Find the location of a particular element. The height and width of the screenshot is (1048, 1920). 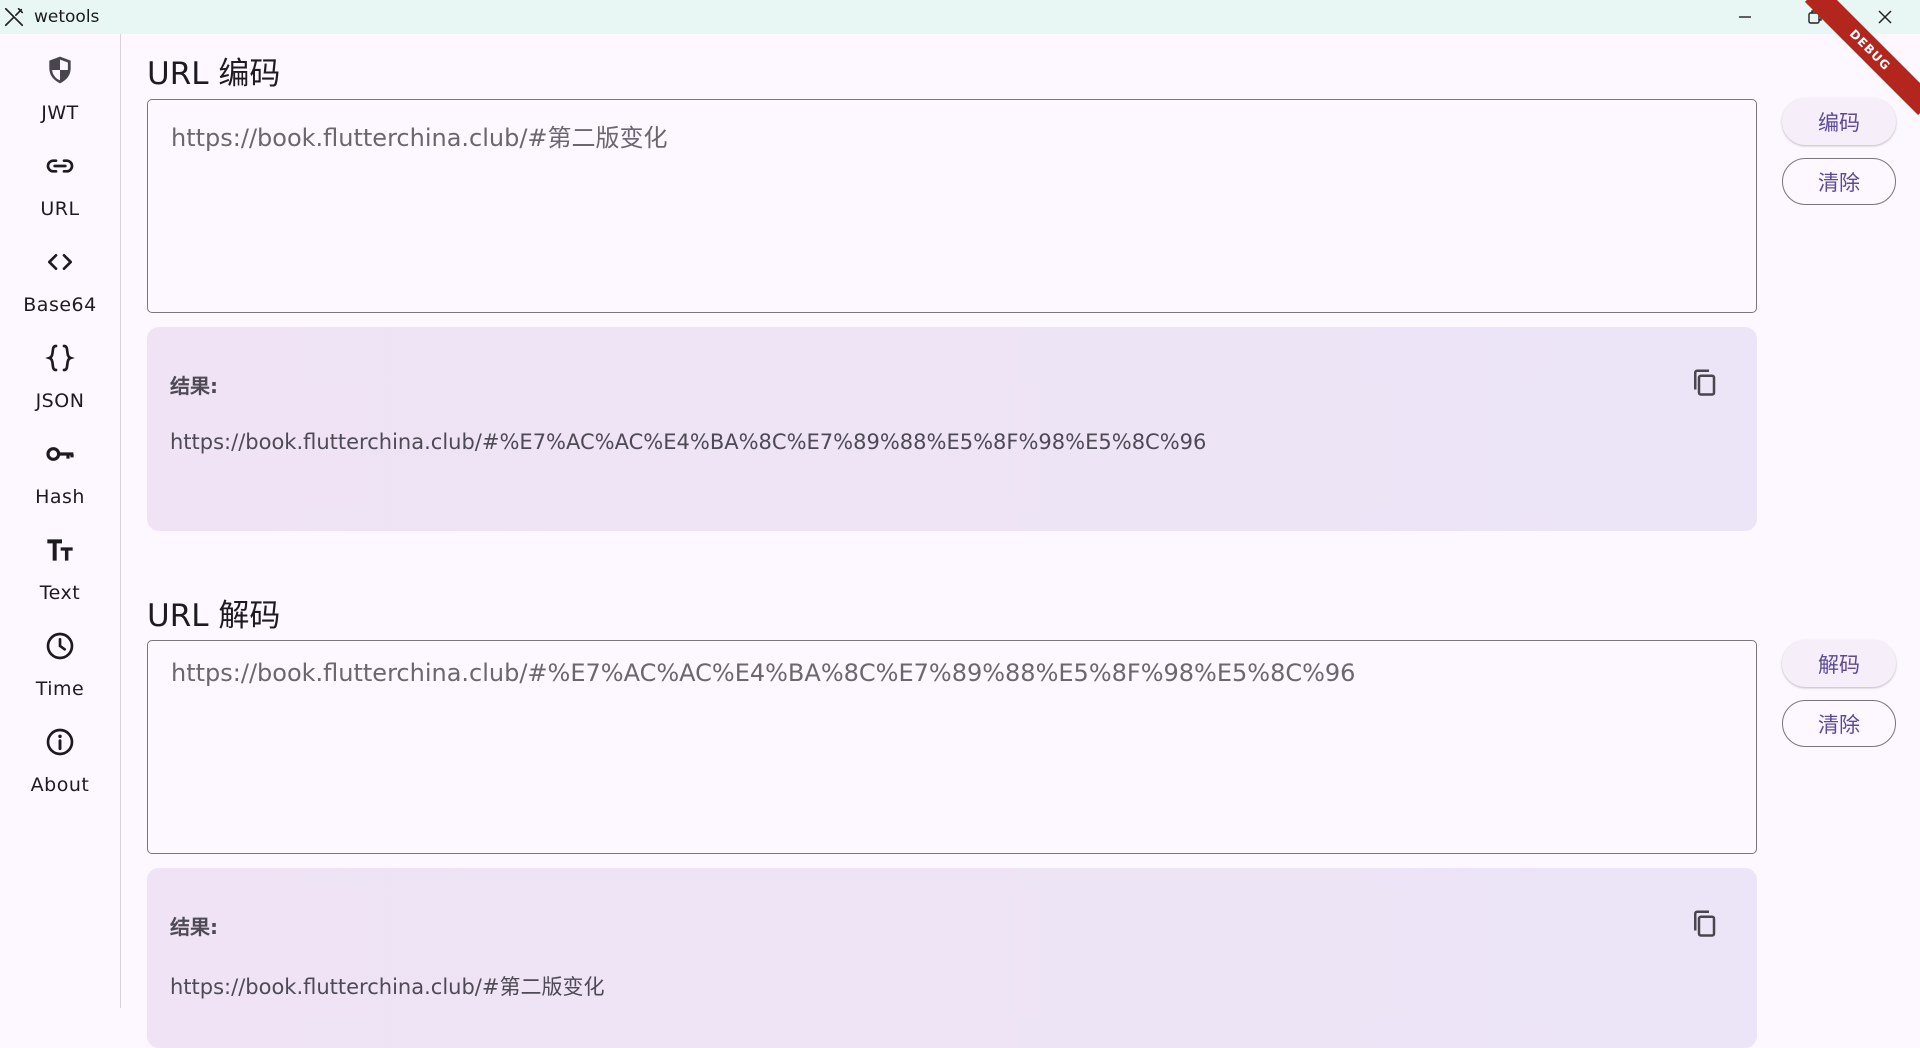

window-title: wetools is located at coordinates (67, 17).